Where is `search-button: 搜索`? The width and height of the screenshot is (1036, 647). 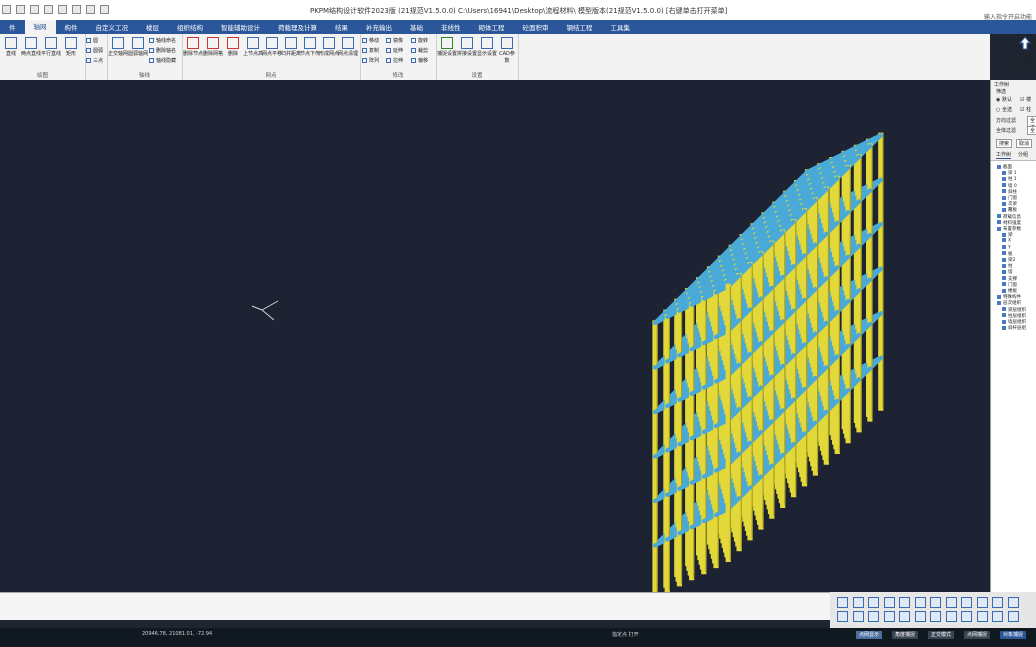 search-button: 搜索 is located at coordinates (1004, 143).